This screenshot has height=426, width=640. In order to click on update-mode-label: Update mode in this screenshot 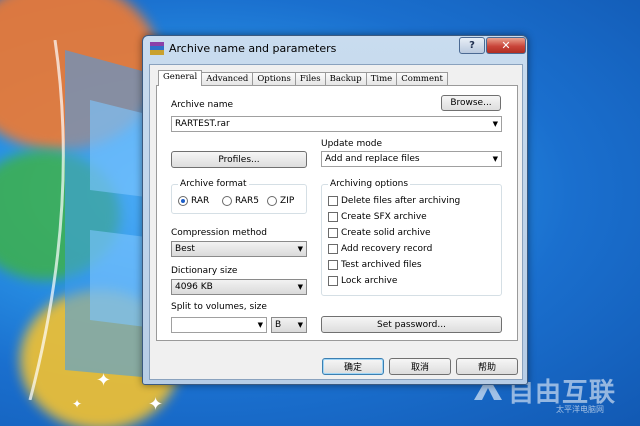, I will do `click(351, 144)`.